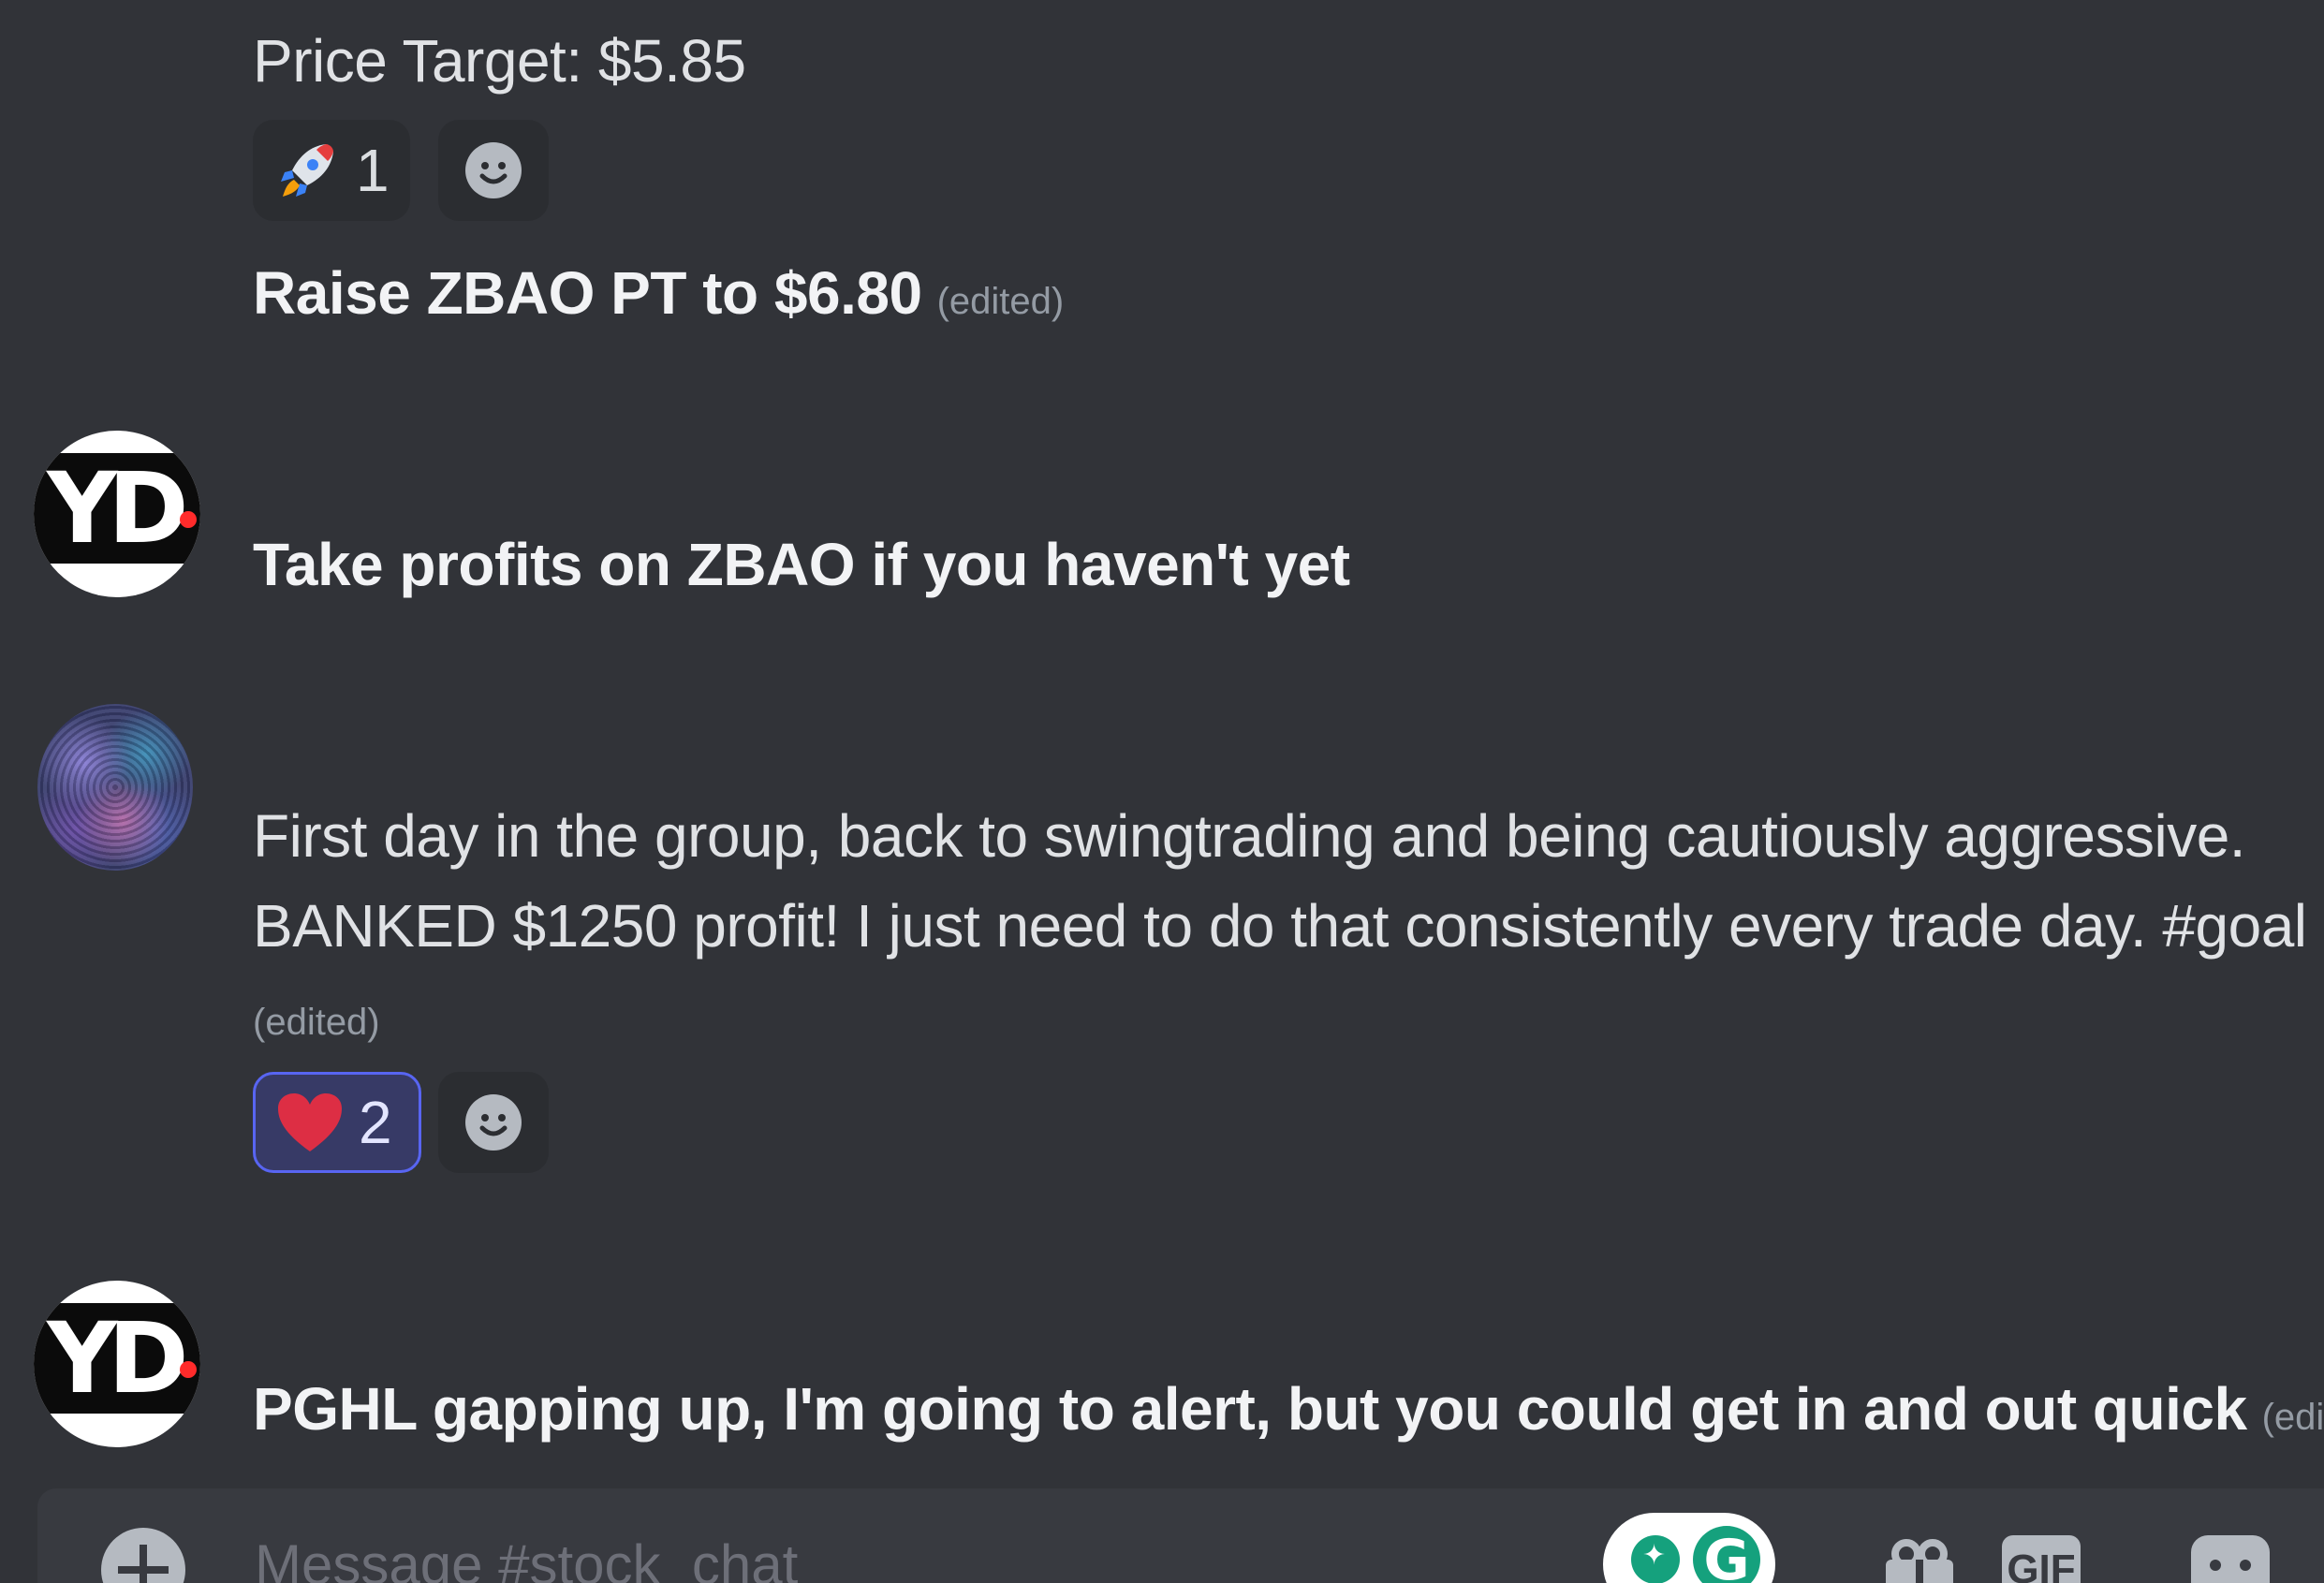  What do you see at coordinates (1919, 1559) in the screenshot?
I see `gift-icon` at bounding box center [1919, 1559].